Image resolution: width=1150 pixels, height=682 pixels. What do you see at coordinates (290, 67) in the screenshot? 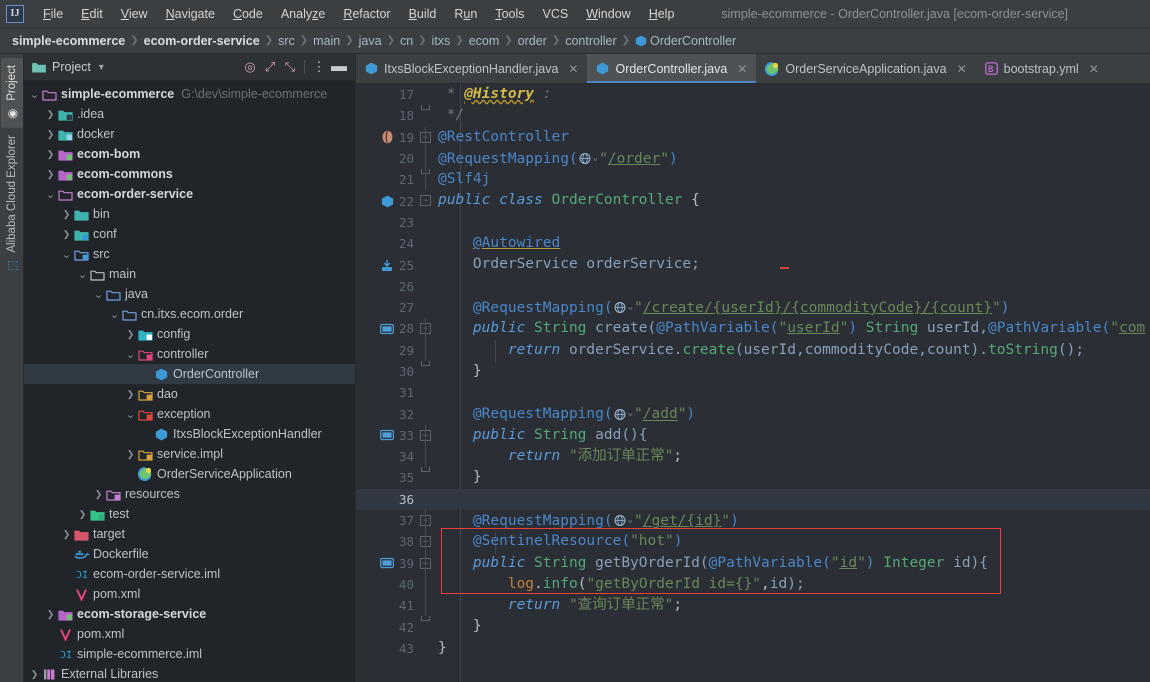
I see `collapse-all-button: ⤡` at bounding box center [290, 67].